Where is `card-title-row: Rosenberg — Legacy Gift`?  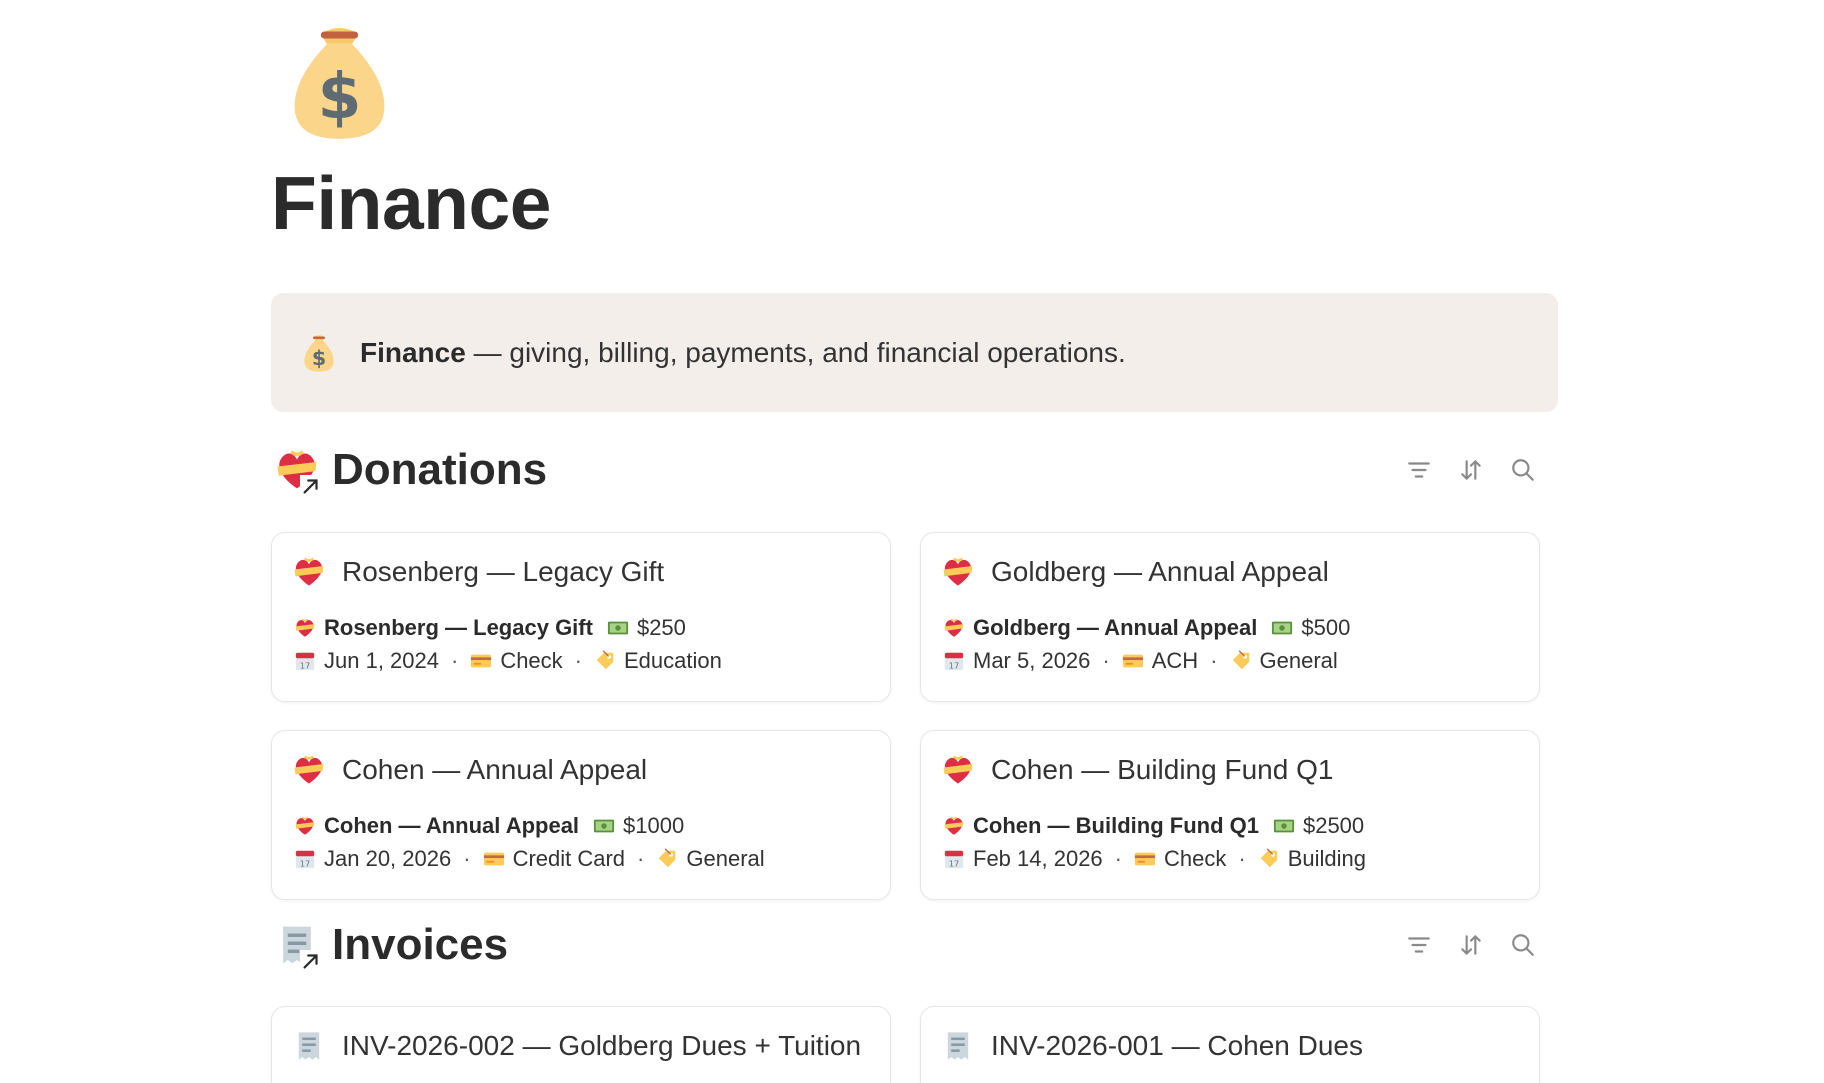 card-title-row: Rosenberg — Legacy Gift is located at coordinates (478, 572).